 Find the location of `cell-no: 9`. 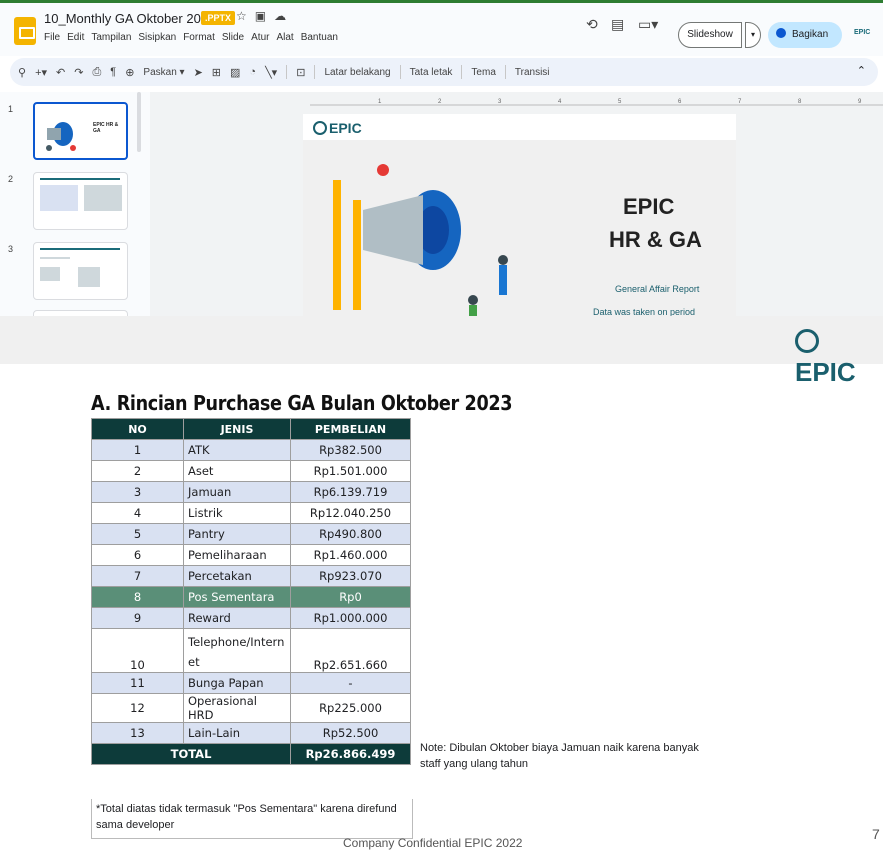

cell-no: 9 is located at coordinates (137, 618).